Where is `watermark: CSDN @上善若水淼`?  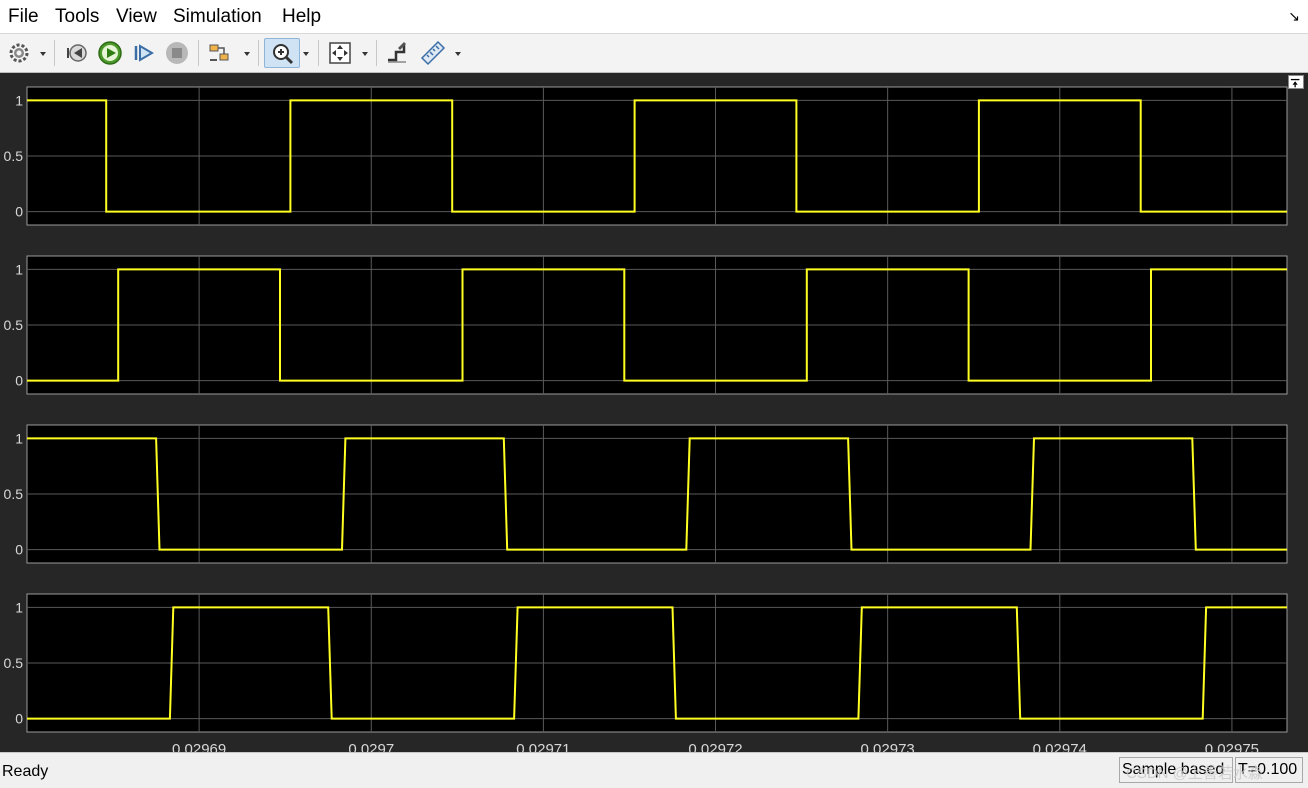 watermark: CSDN @上善若水淼 is located at coordinates (1194, 773).